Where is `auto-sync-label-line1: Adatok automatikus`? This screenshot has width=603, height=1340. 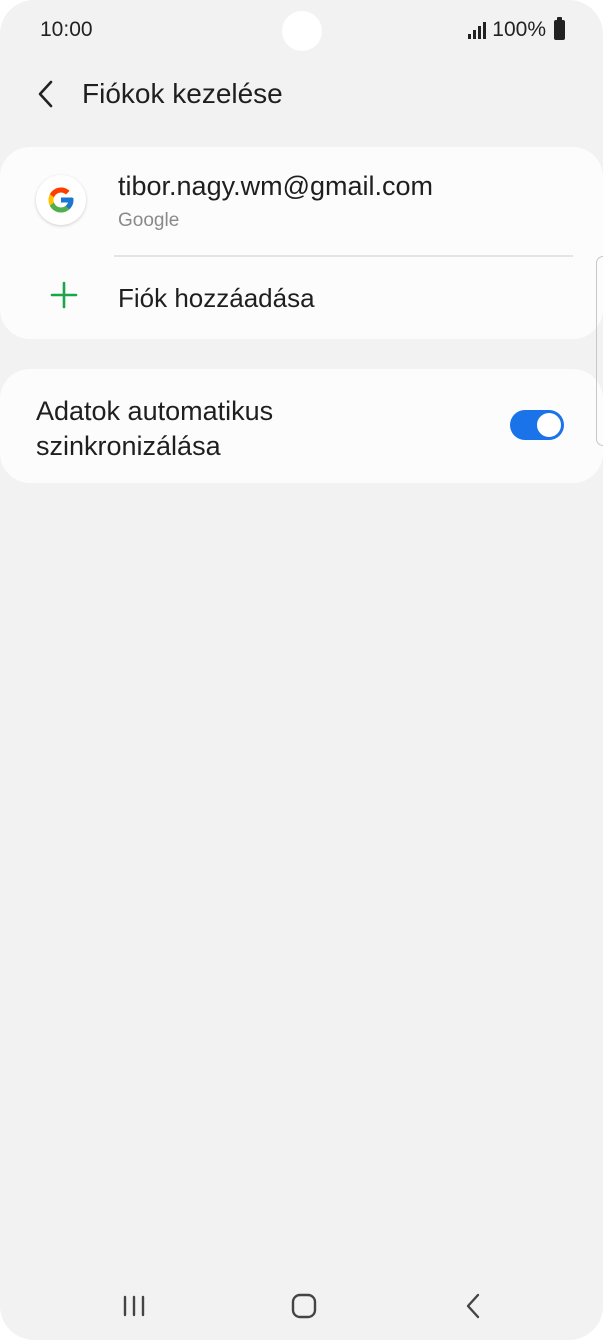
auto-sync-label-line1: Adatok automatikus is located at coordinates (155, 411).